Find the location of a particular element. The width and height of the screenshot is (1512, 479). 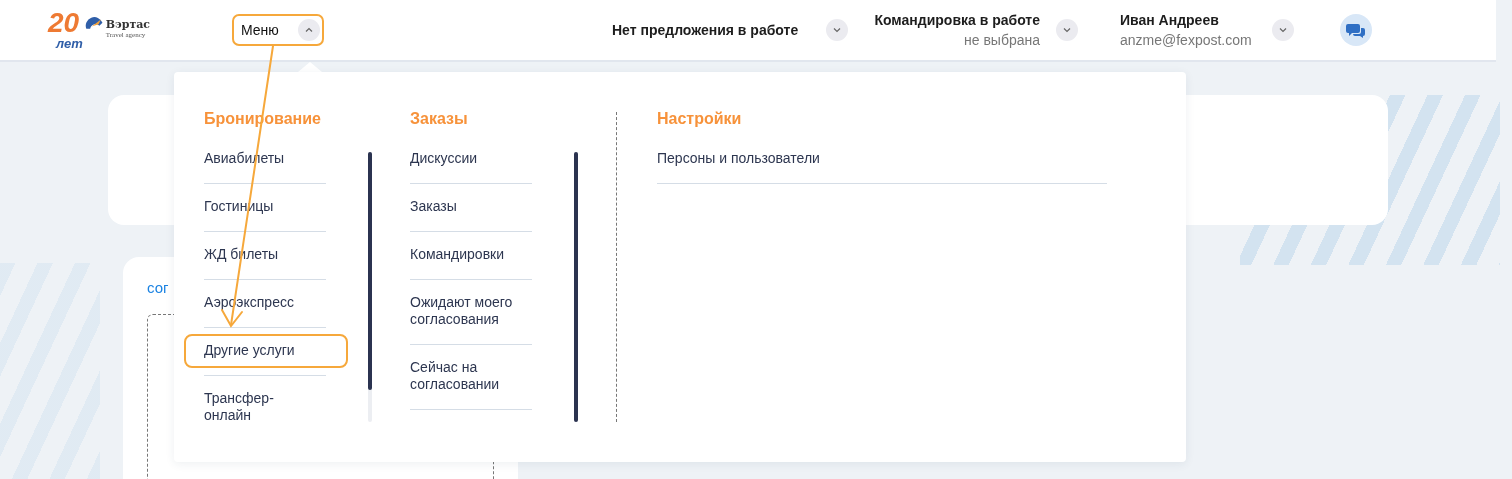

menu-section-title: Заказы is located at coordinates (439, 119).